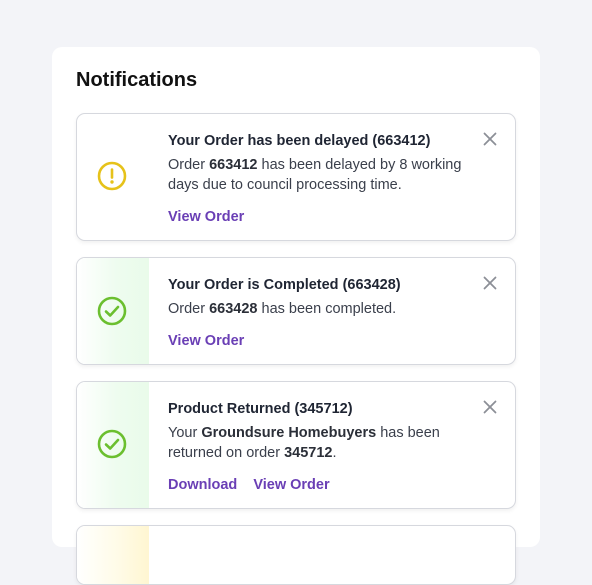  I want to click on panel-title: Notifications, so click(137, 80).